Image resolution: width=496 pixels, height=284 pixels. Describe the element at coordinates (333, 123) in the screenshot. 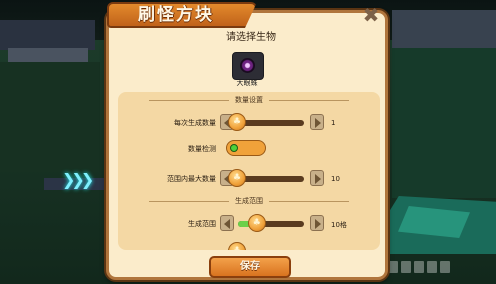

I see `spawn-count-value: 1` at that location.